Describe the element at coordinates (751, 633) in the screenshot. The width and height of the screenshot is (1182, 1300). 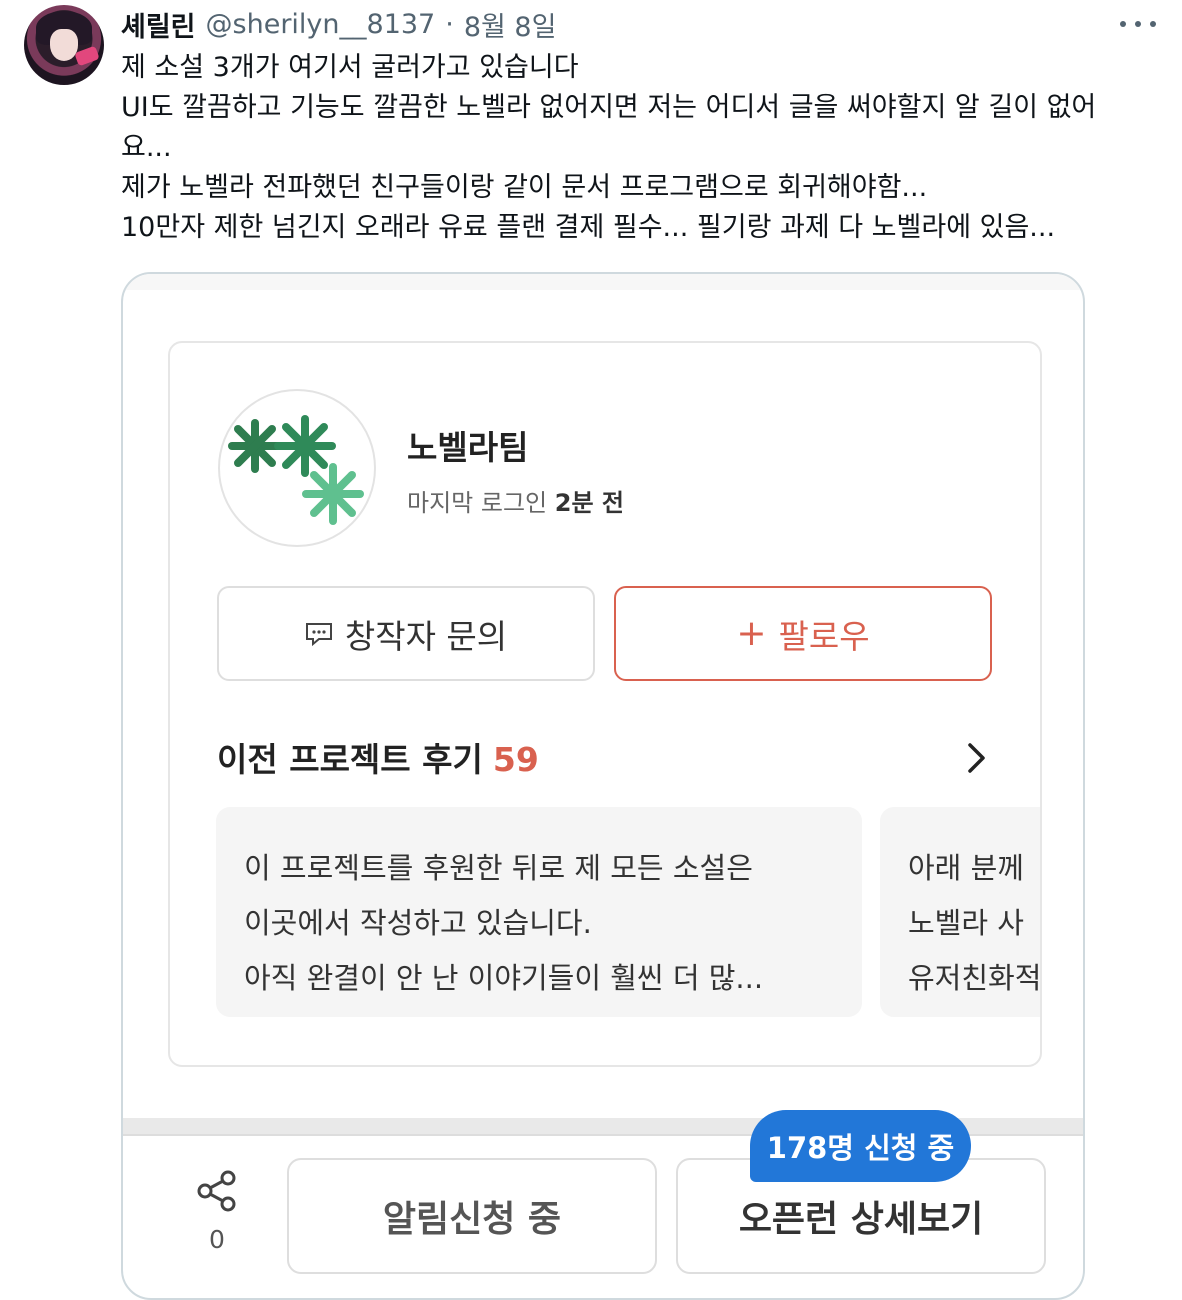
I see `plus-icon: +` at that location.